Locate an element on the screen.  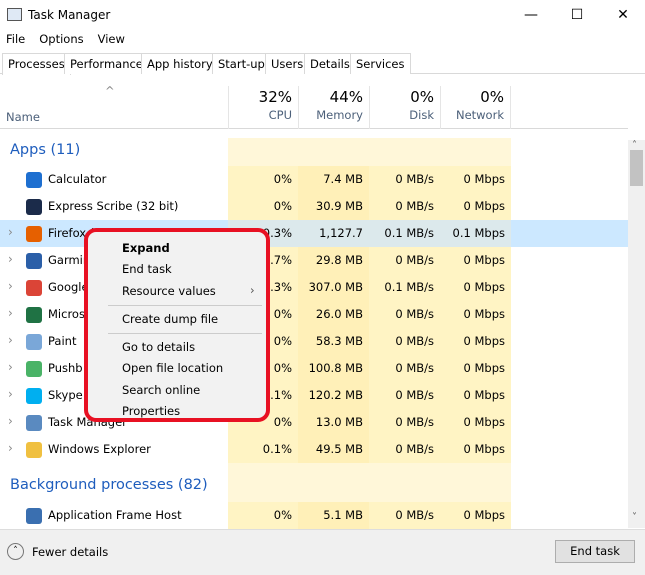
collapse-icon: ˄ is located at coordinates (15, 551).